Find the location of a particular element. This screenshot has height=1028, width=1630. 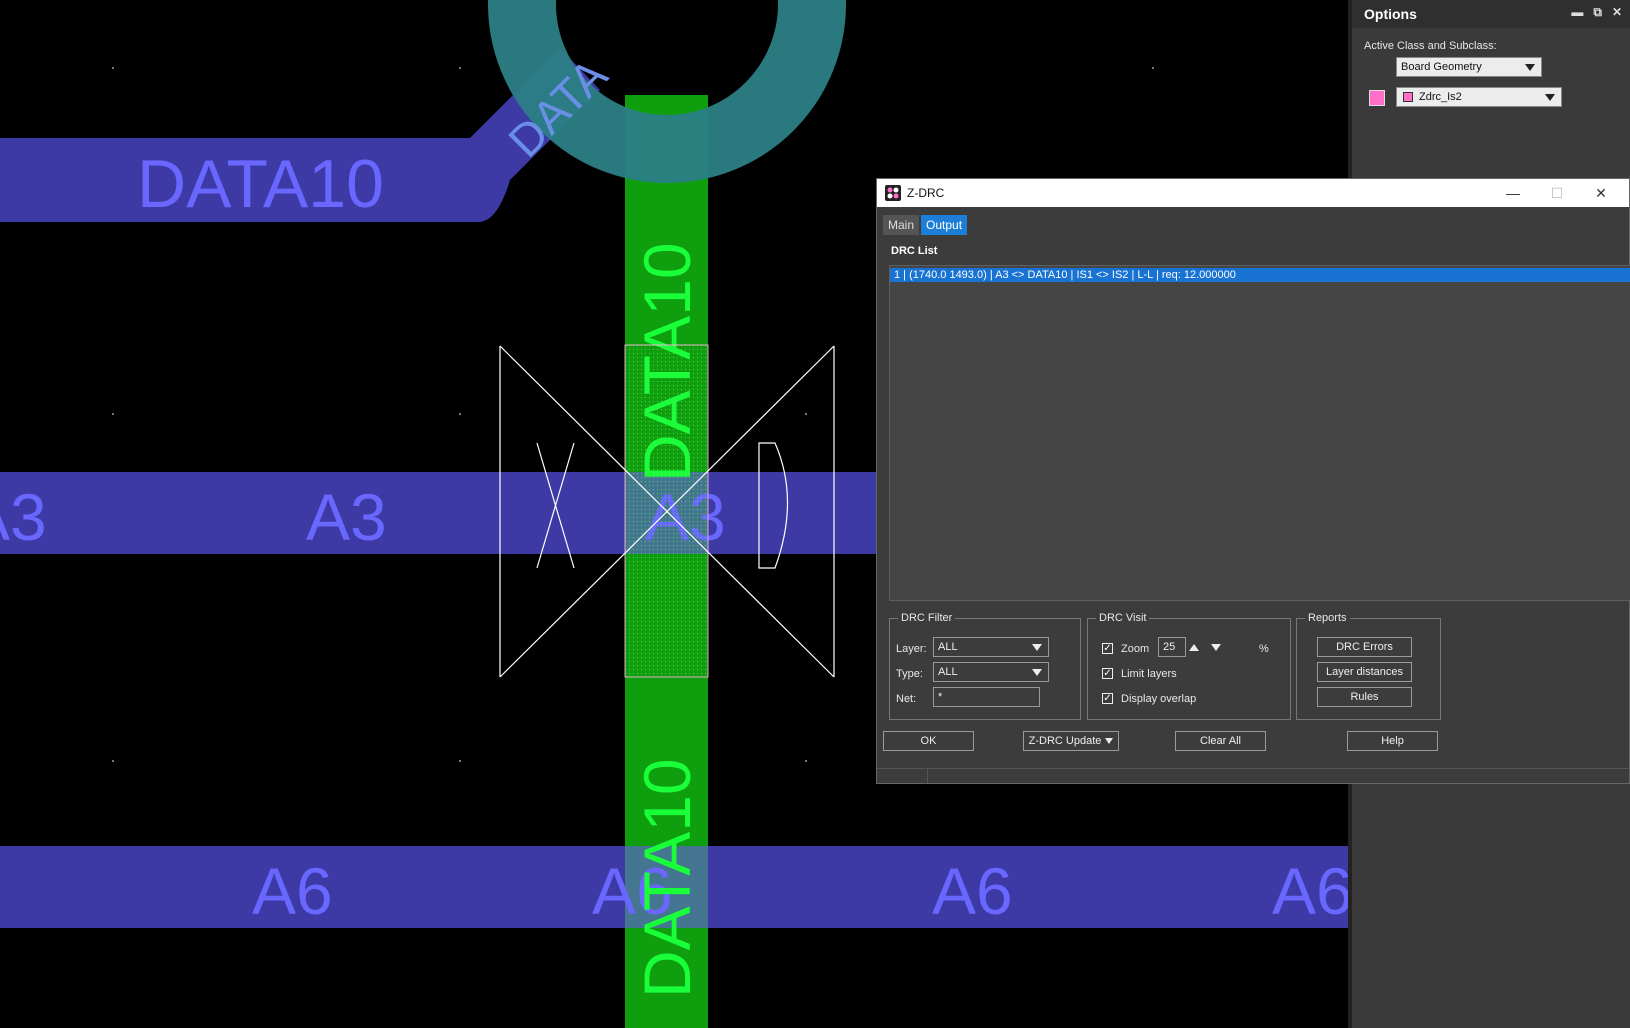

label-data10-top: DATA10 is located at coordinates (260, 184).